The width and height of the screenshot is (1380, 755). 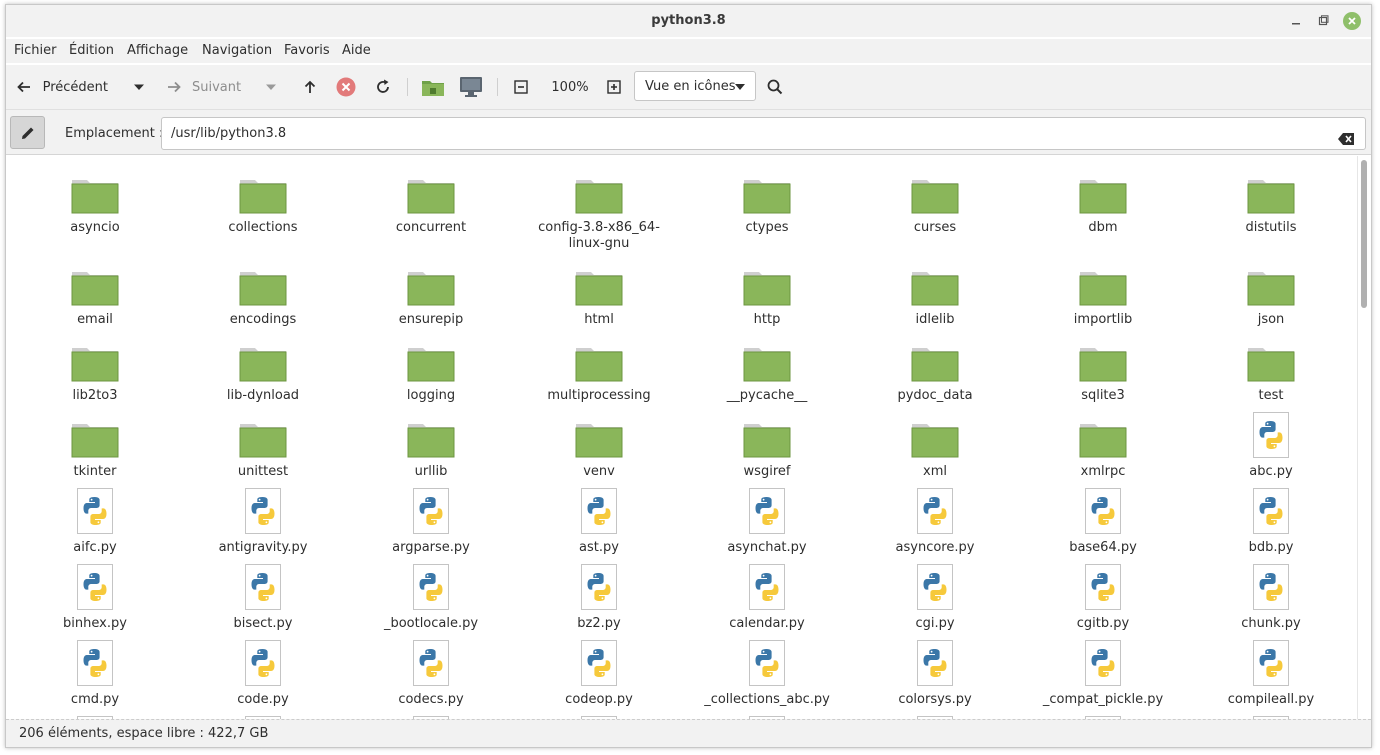 I want to click on scrollbar-thumb, so click(x=1364, y=234).